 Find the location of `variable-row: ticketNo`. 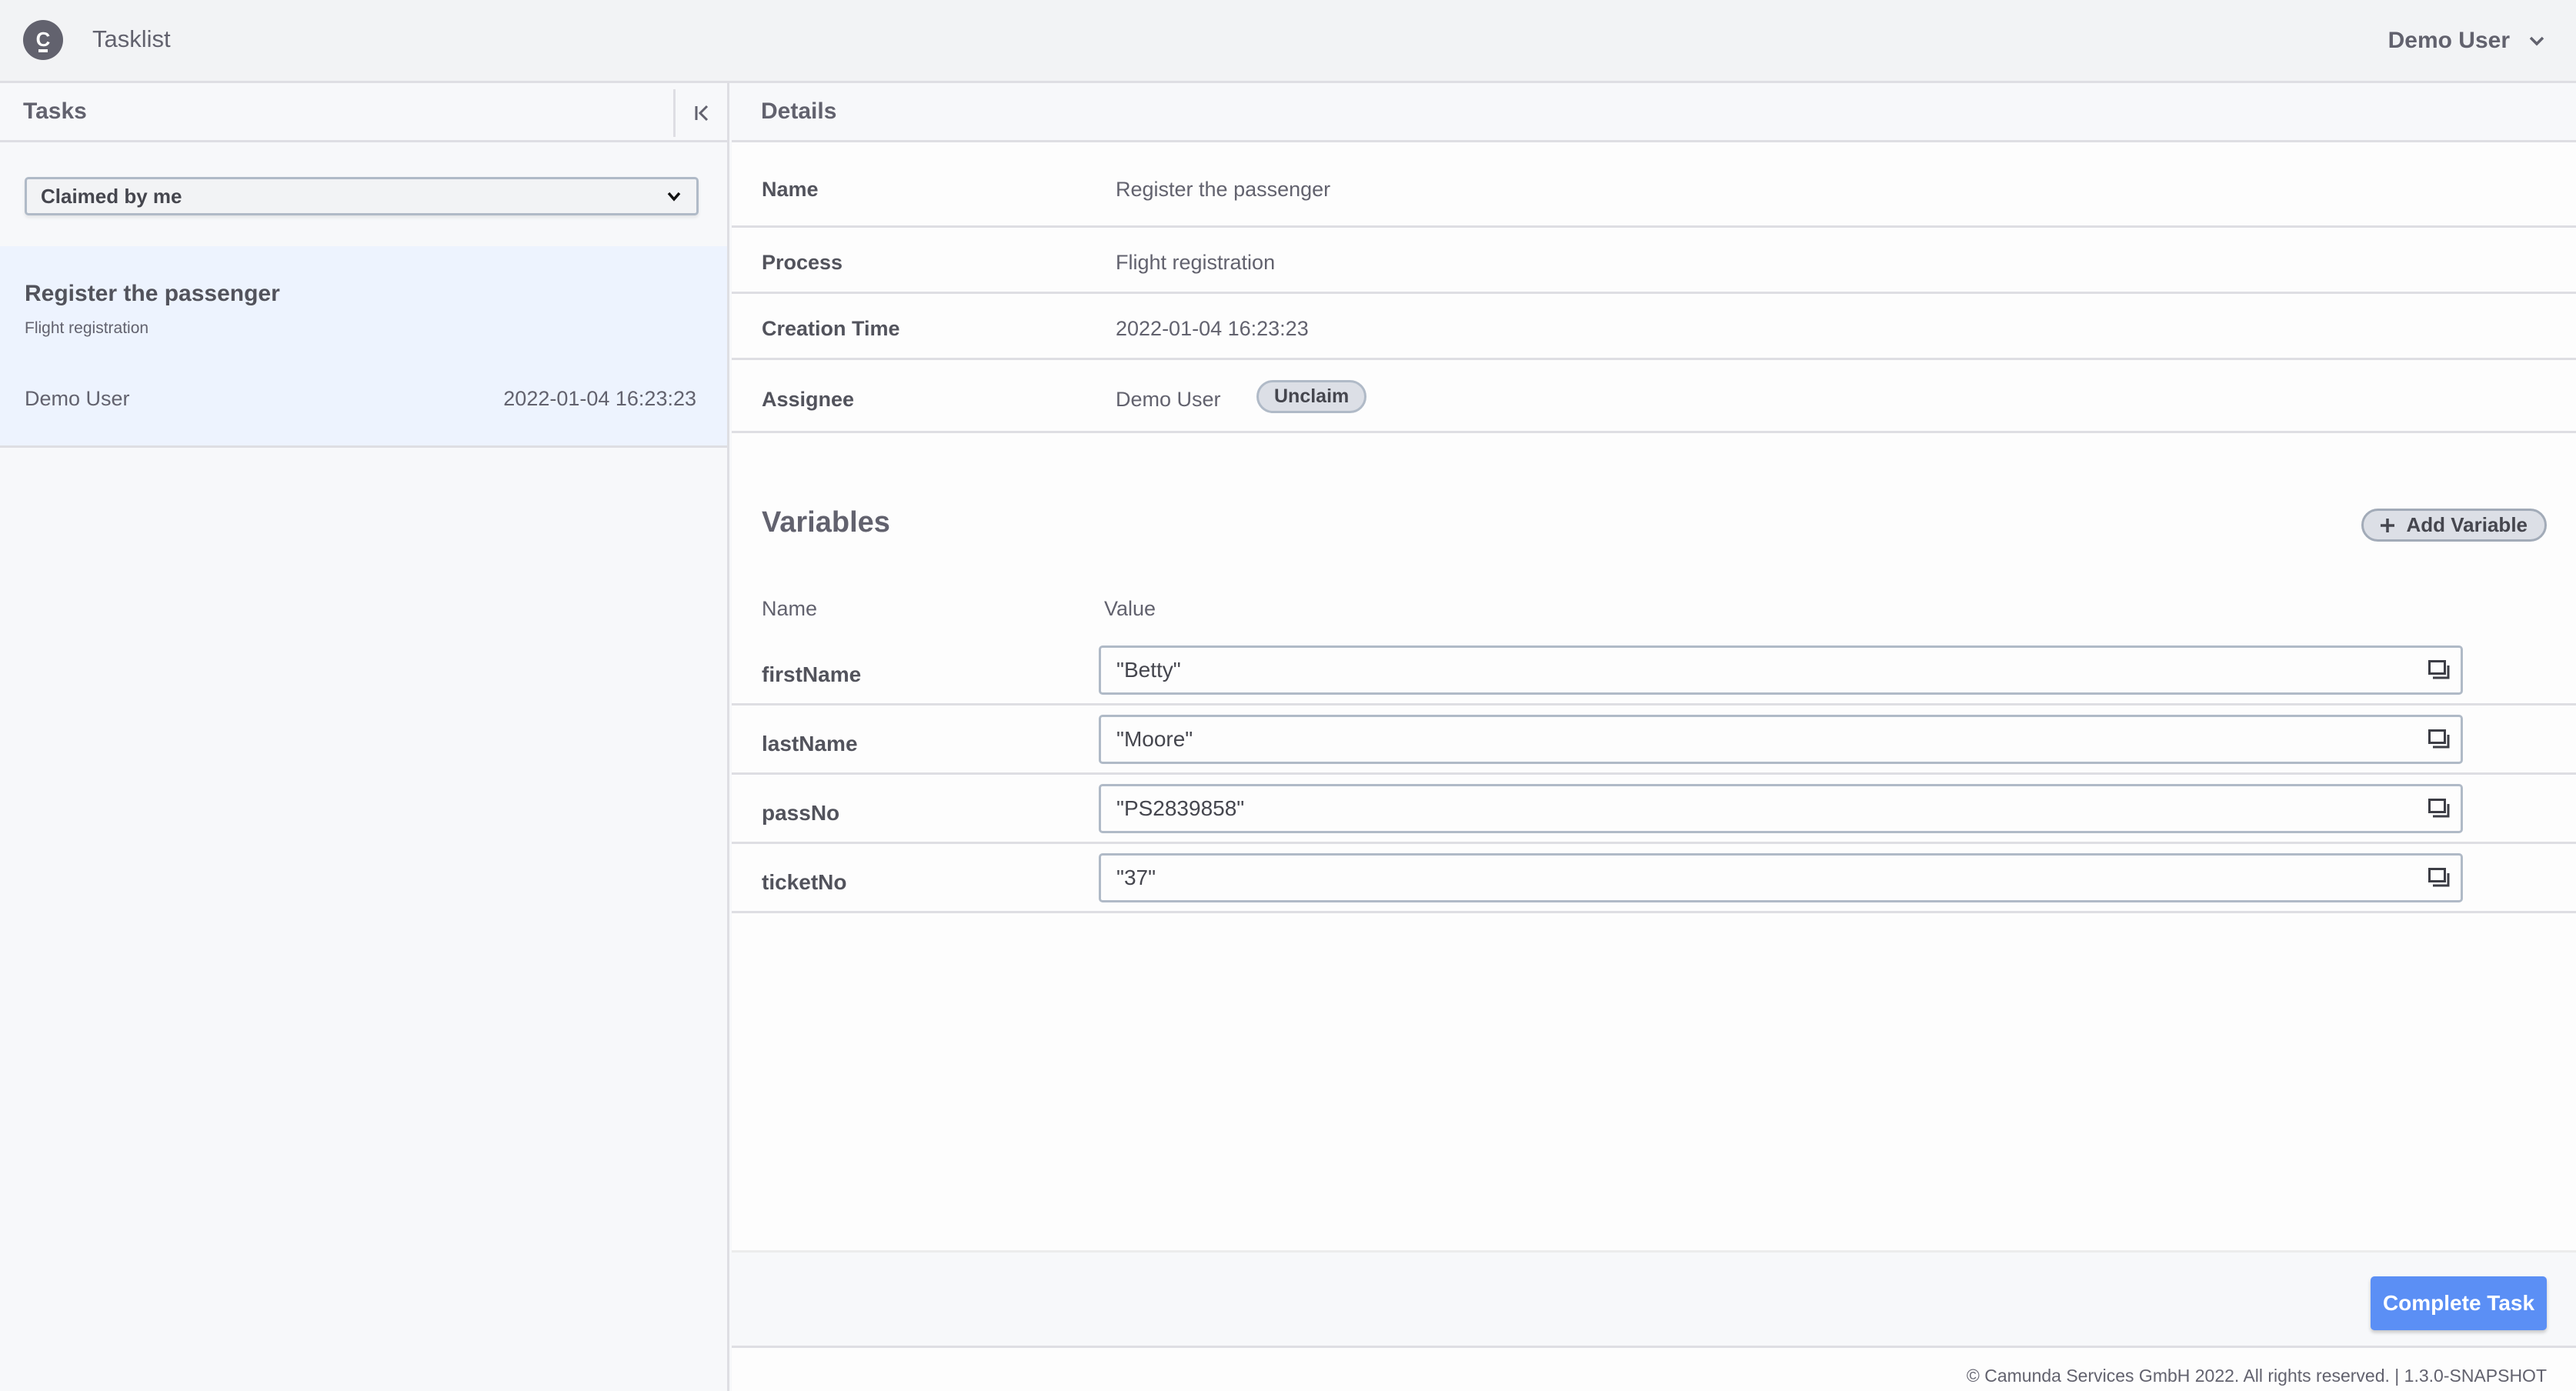

variable-row: ticketNo is located at coordinates (1654, 878).